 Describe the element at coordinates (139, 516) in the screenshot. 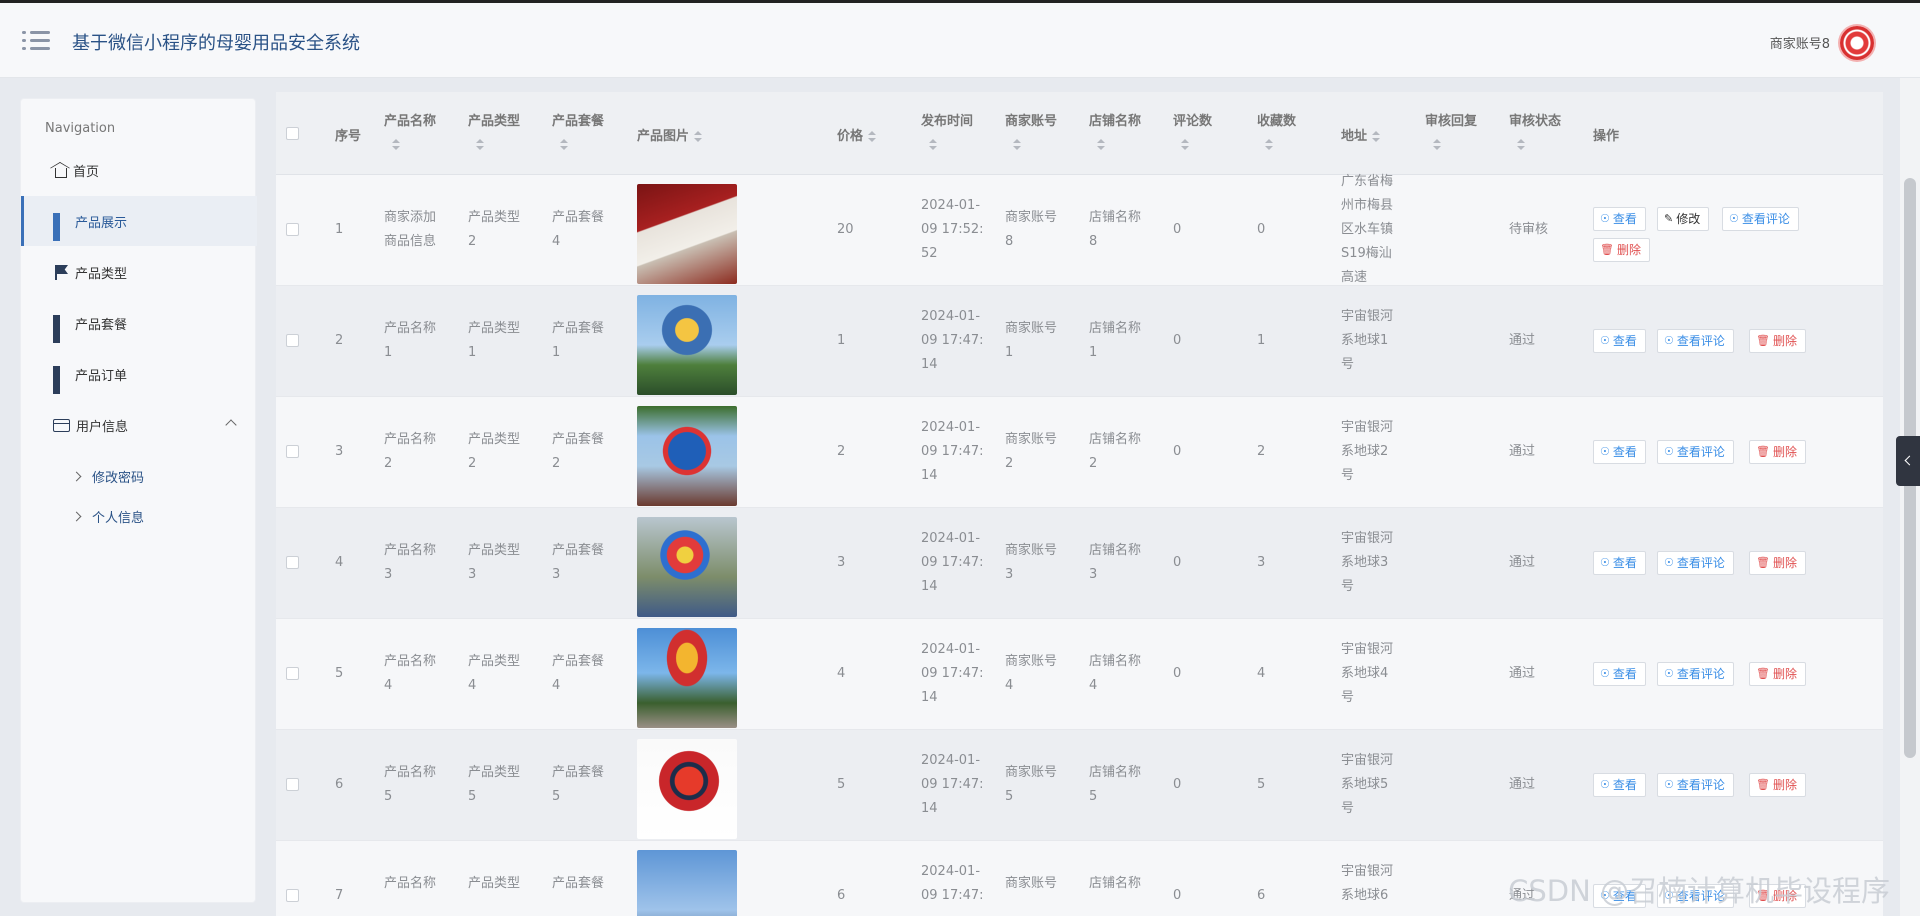

I see `sidebar-subitem-personal-info: 个人信息` at that location.